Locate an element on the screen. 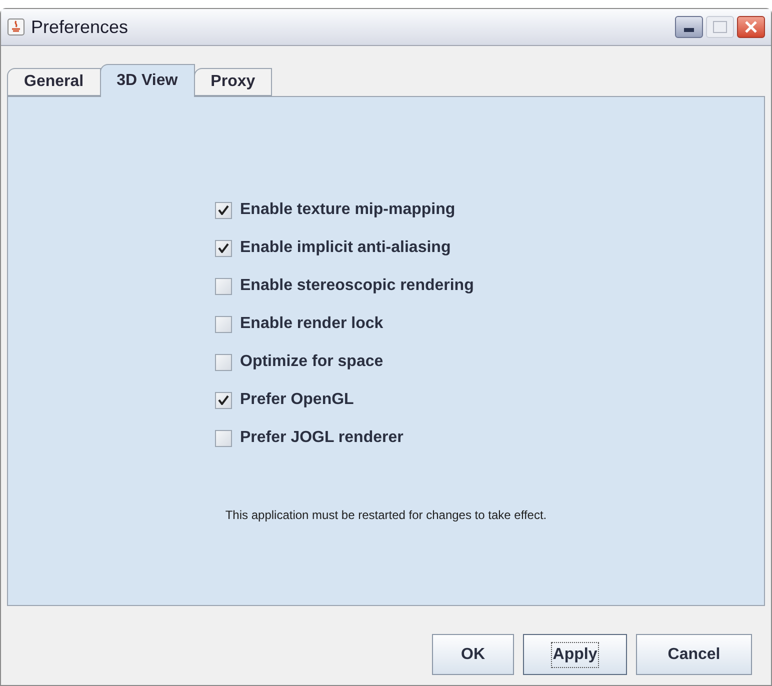  close-button is located at coordinates (751, 27).